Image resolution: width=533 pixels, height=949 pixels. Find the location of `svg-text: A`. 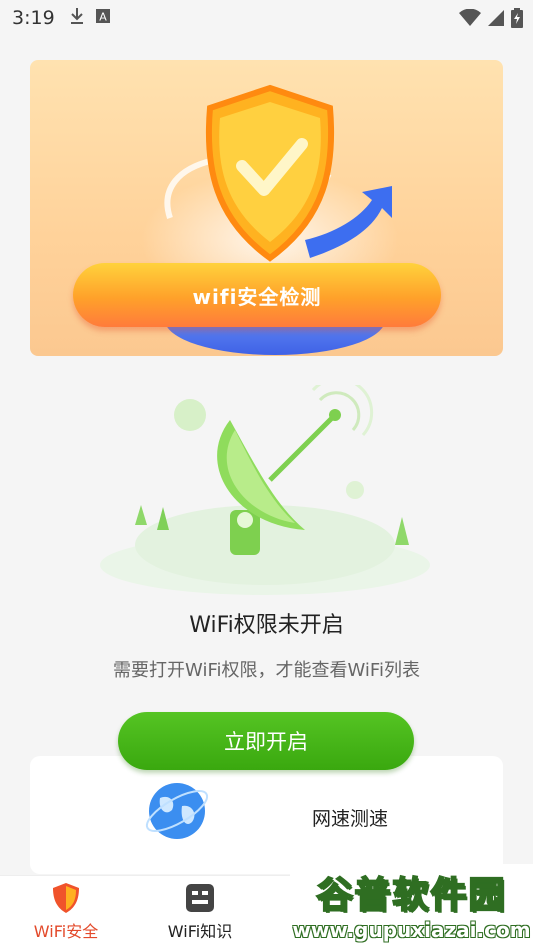

svg-text: A is located at coordinates (103, 17).